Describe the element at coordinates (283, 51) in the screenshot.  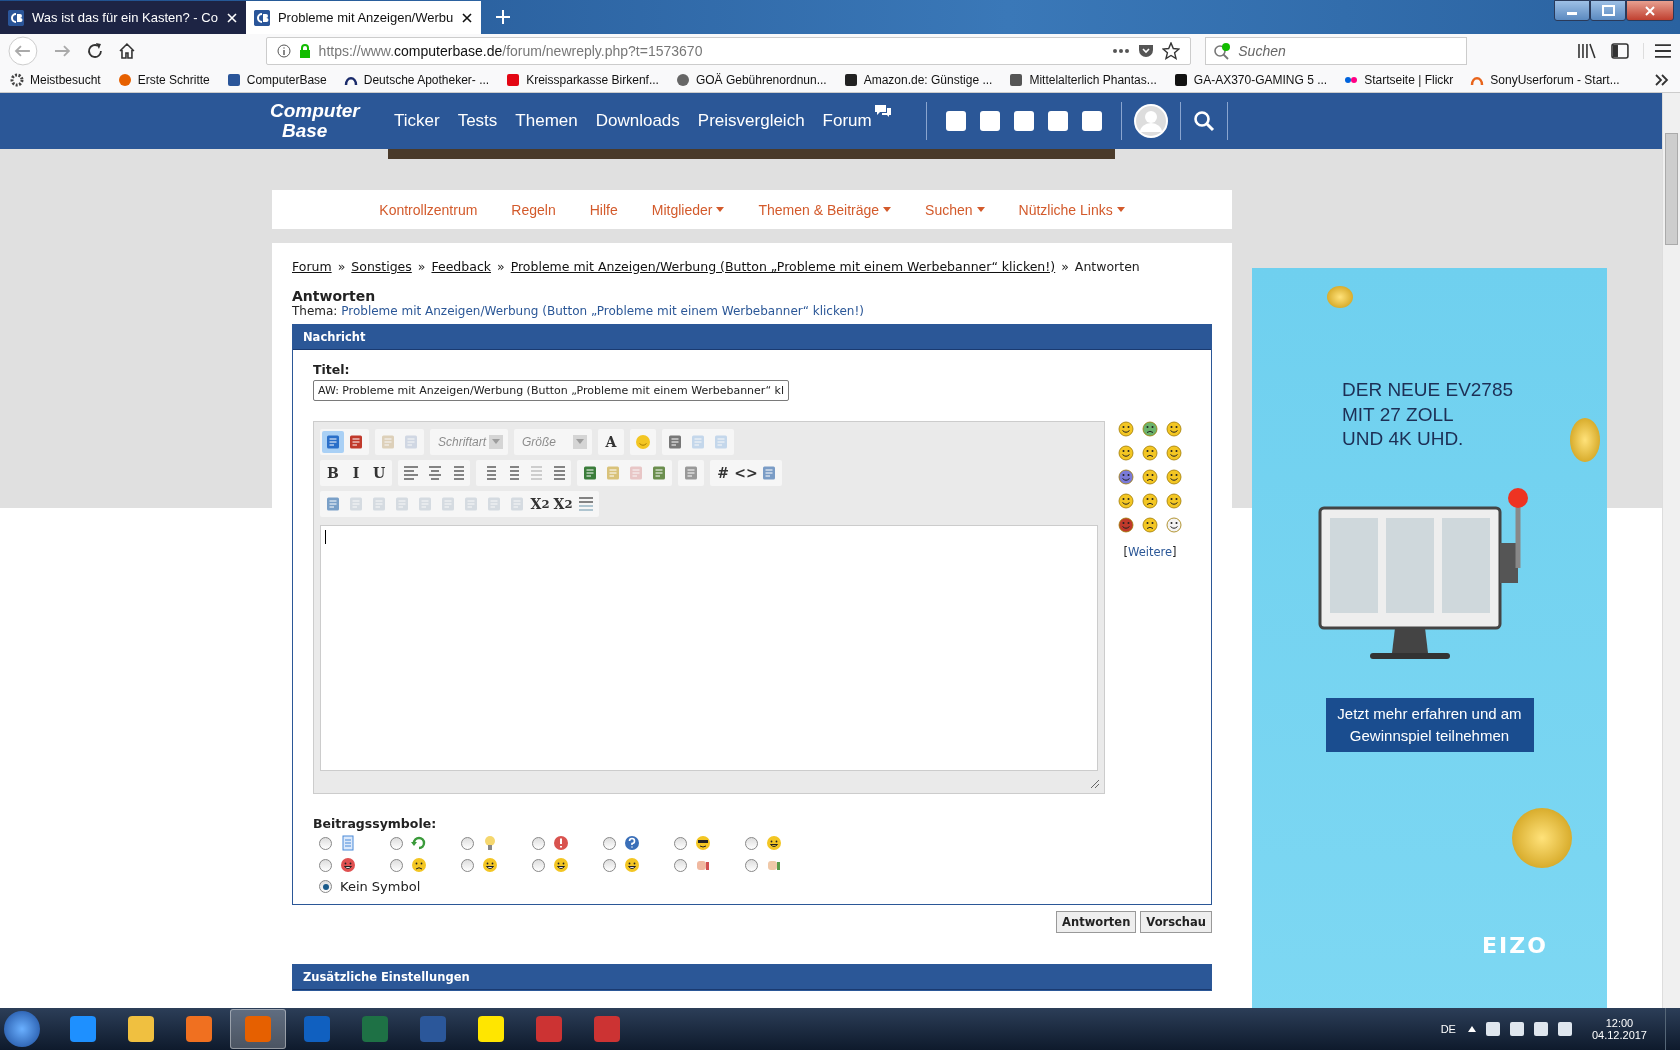
I see `info-icon` at that location.